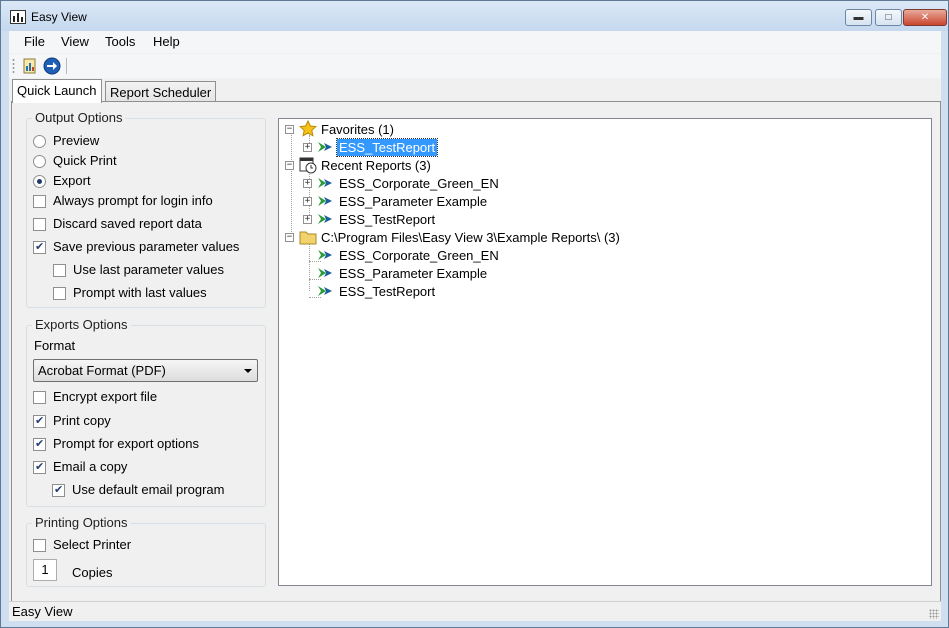  Describe the element at coordinates (161, 92) in the screenshot. I see `tab-report-scheduler: Report Scheduler` at that location.